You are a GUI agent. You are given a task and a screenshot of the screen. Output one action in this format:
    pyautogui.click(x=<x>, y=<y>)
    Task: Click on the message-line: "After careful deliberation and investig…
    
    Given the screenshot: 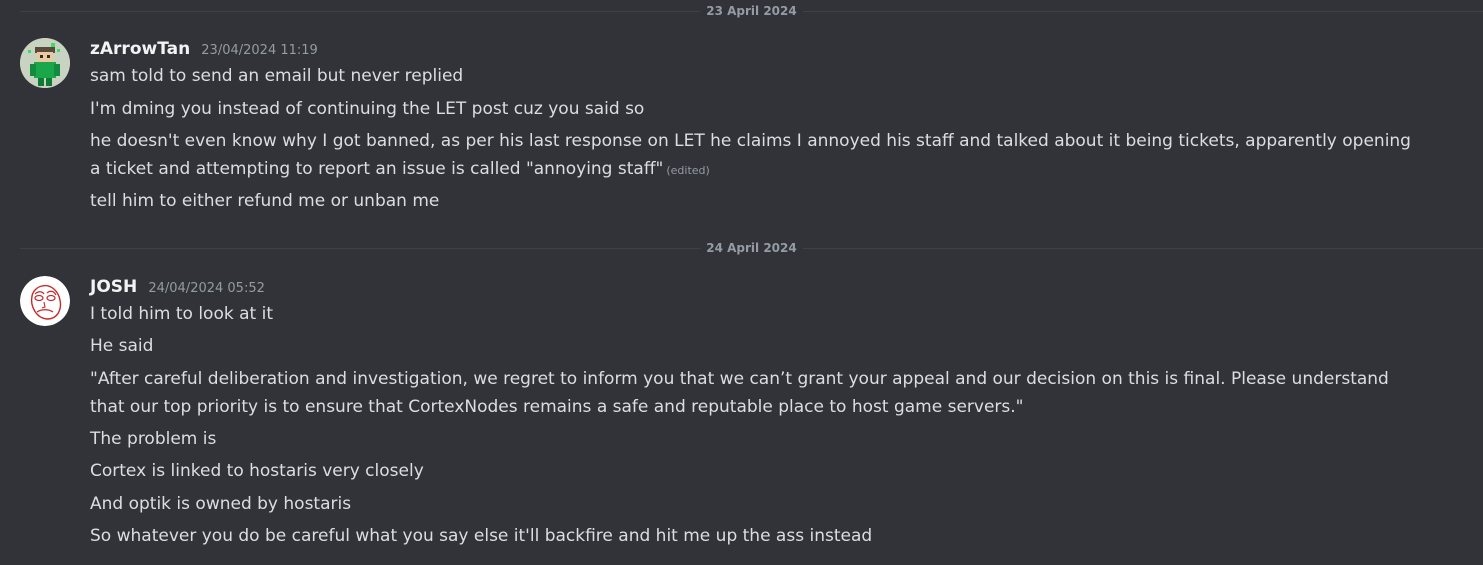 What is the action you would take?
    pyautogui.click(x=739, y=393)
    